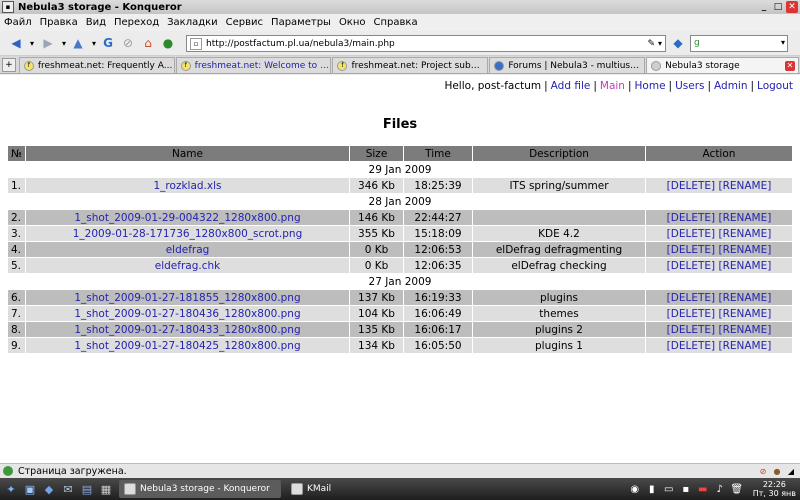 Image resolution: width=800 pixels, height=500 pixels. Describe the element at coordinates (777, 471) in the screenshot. I see `cookie-icon: ●` at that location.